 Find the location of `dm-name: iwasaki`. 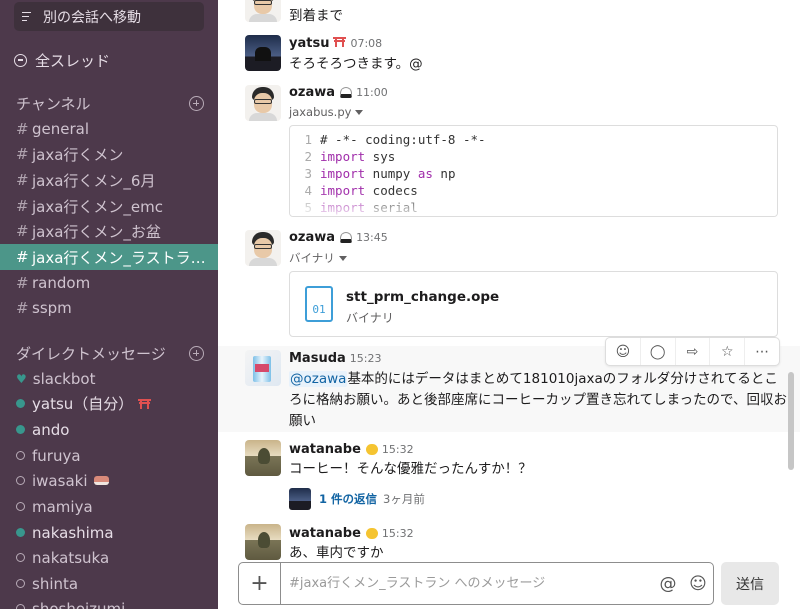

dm-name: iwasaki is located at coordinates (60, 480).